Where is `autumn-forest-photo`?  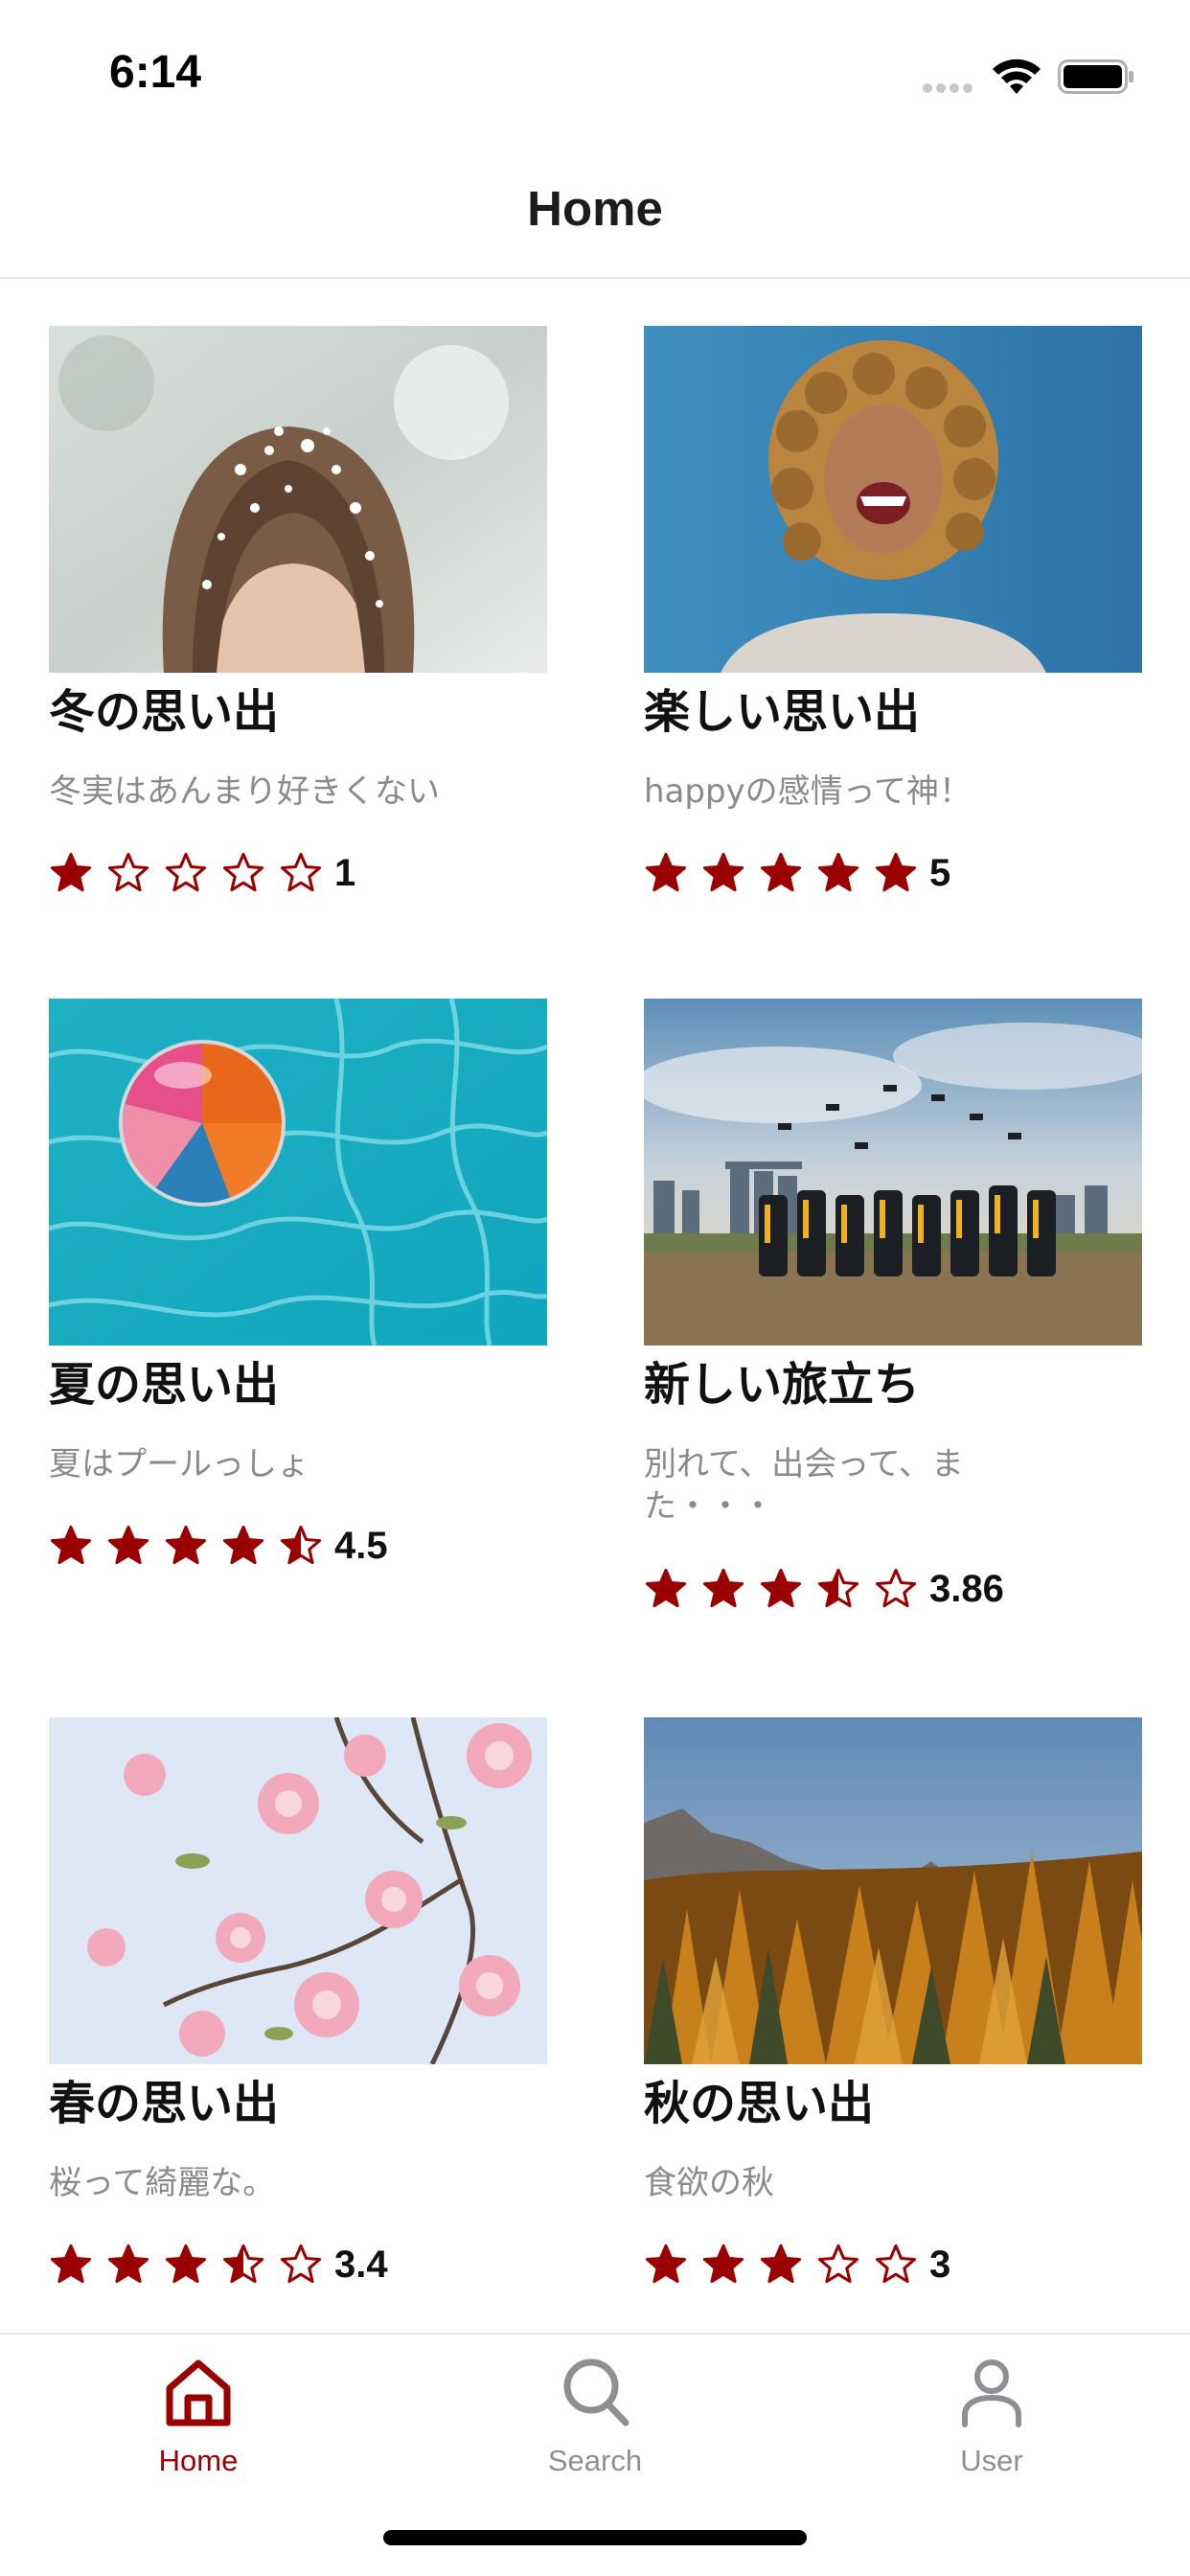
autumn-forest-photo is located at coordinates (893, 1890).